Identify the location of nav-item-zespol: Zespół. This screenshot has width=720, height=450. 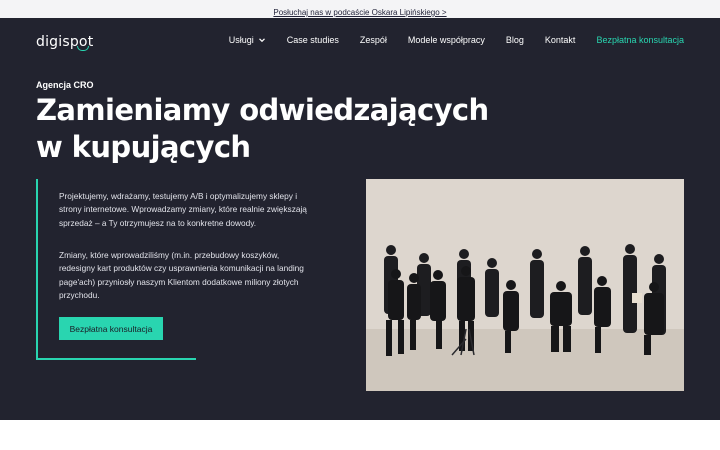
(373, 40).